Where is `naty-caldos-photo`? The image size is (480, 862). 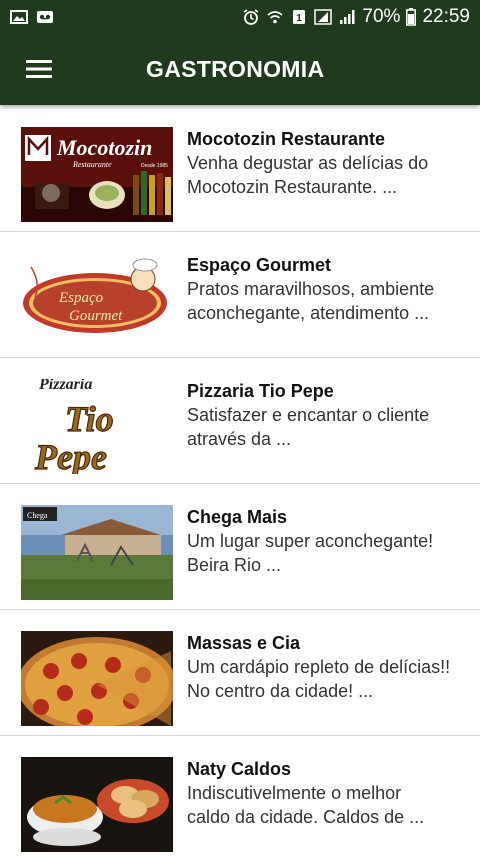 naty-caldos-photo is located at coordinates (97, 804).